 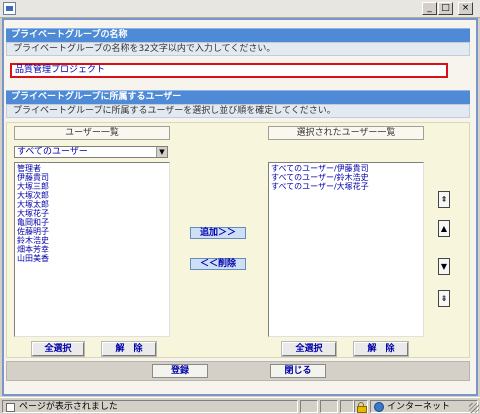 What do you see at coordinates (444, 228) in the screenshot?
I see `move-up-icon: ▲` at bounding box center [444, 228].